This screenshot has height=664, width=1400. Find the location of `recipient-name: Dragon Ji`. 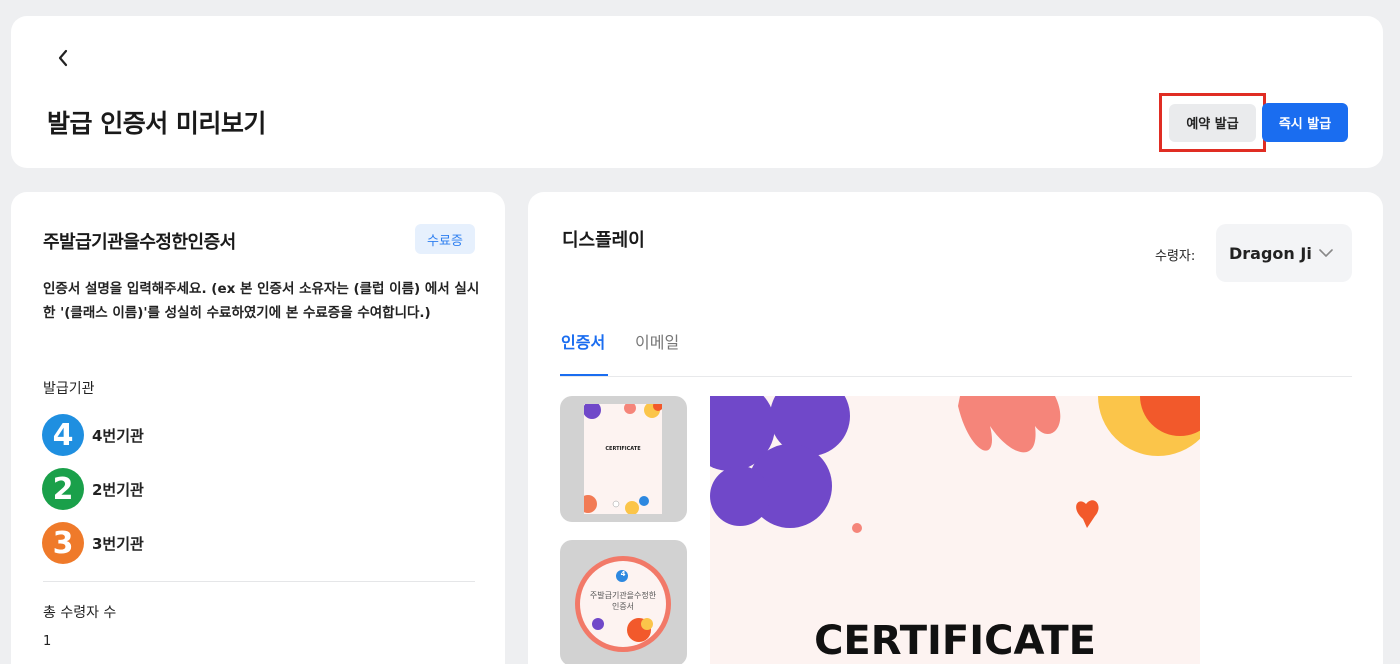

recipient-name: Dragon Ji is located at coordinates (1270, 253).